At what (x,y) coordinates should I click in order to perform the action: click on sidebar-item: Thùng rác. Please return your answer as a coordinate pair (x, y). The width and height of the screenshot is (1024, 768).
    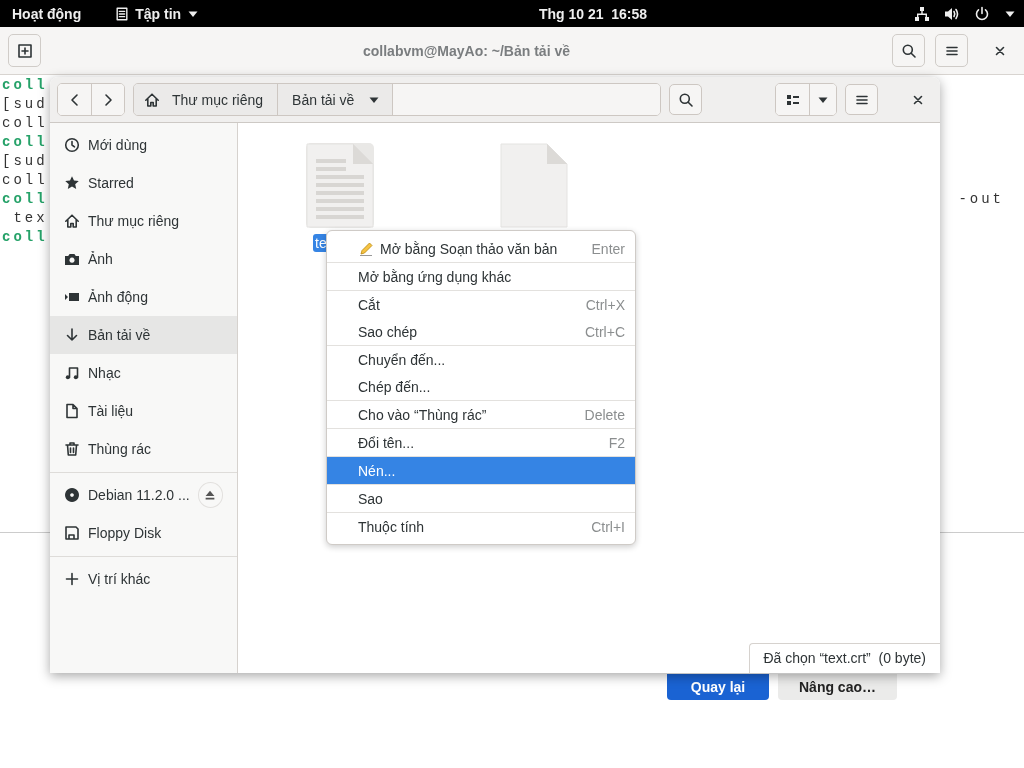
    Looking at the image, I should click on (143, 449).